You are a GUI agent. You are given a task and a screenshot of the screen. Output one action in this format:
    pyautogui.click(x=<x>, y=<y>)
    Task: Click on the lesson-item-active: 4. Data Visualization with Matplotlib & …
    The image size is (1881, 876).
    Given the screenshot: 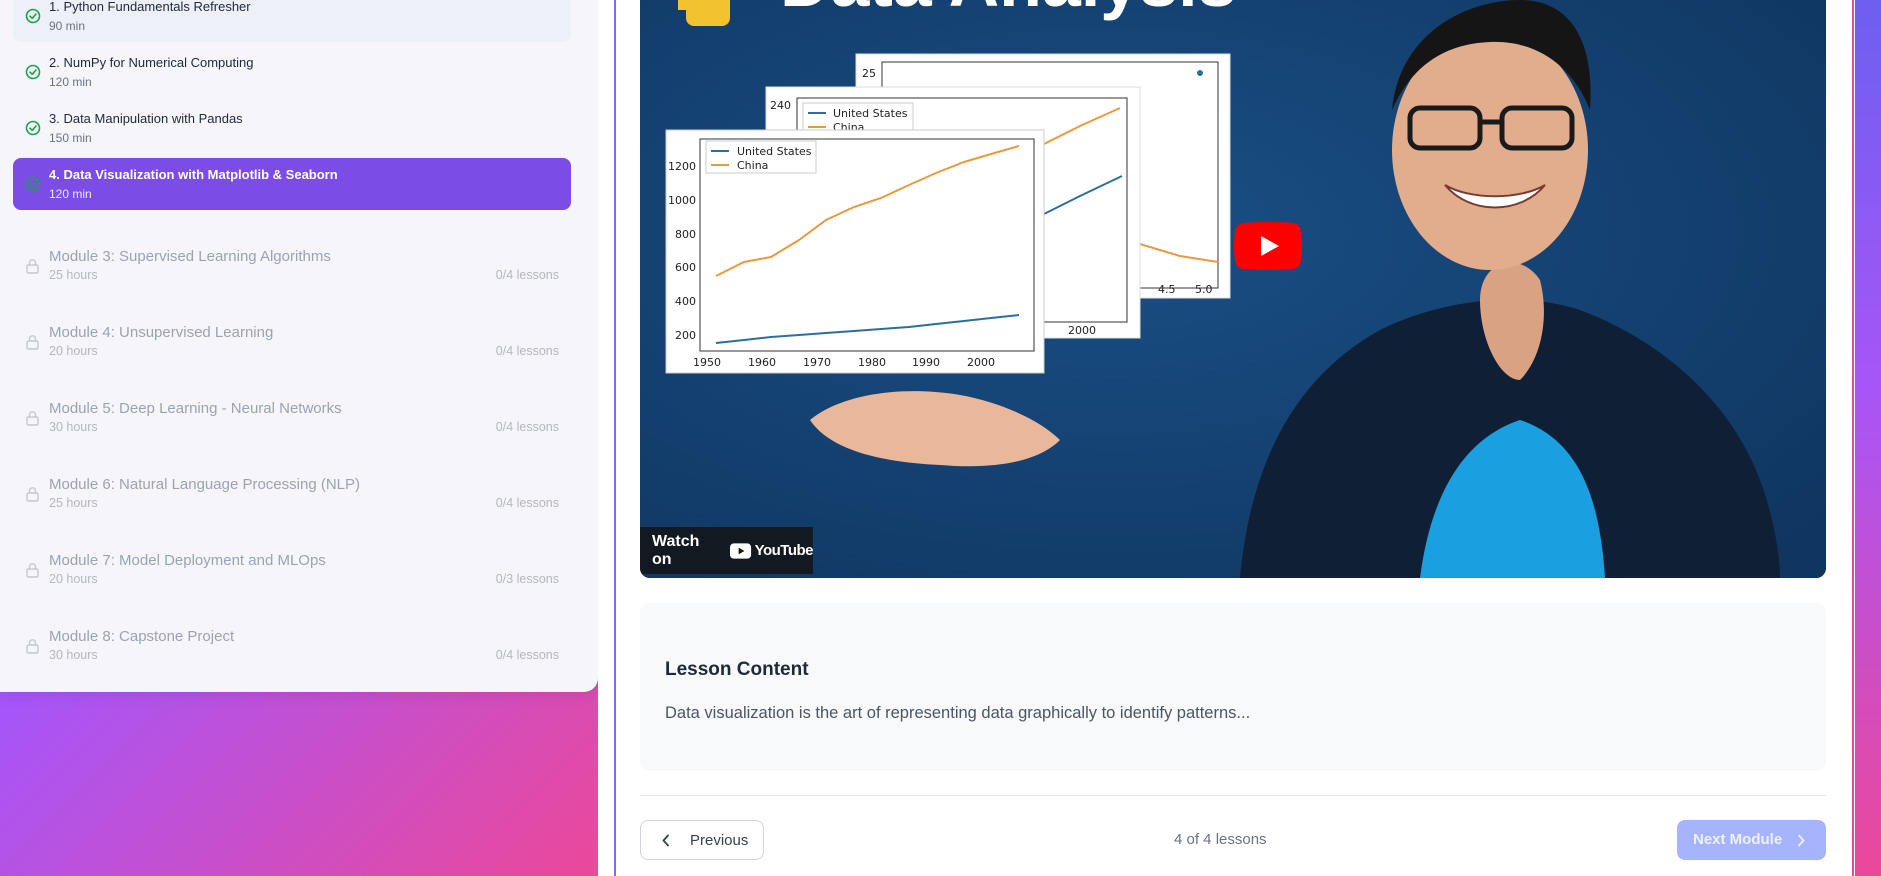 What is the action you would take?
    pyautogui.click(x=292, y=184)
    